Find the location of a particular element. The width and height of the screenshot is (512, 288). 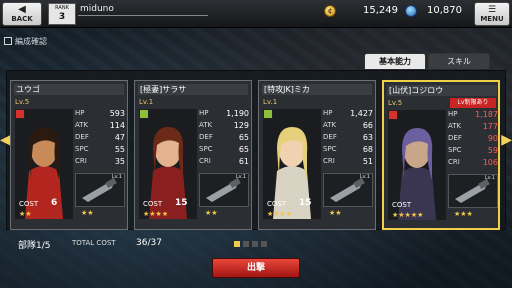

unit-stats: HP 1,190 ATK 129 DEF 65 SPC 65 CRI 61 is located at coordinates (224, 139).